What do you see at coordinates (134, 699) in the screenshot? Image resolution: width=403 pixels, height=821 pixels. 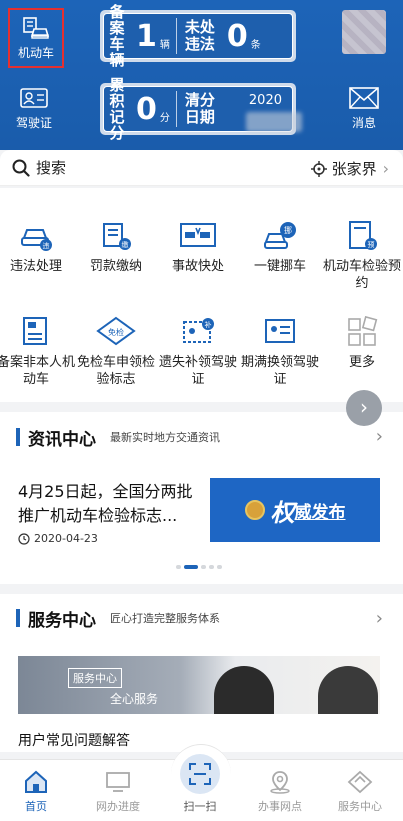 I see `service-tagline: 全心服务` at bounding box center [134, 699].